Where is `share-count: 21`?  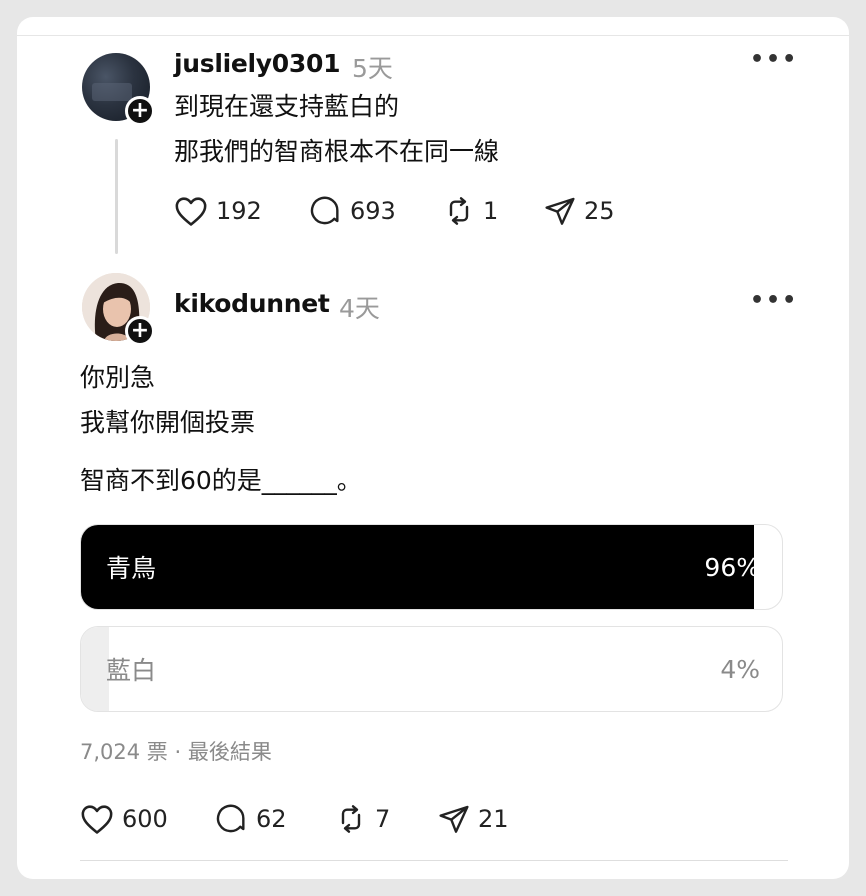 share-count: 21 is located at coordinates (493, 819).